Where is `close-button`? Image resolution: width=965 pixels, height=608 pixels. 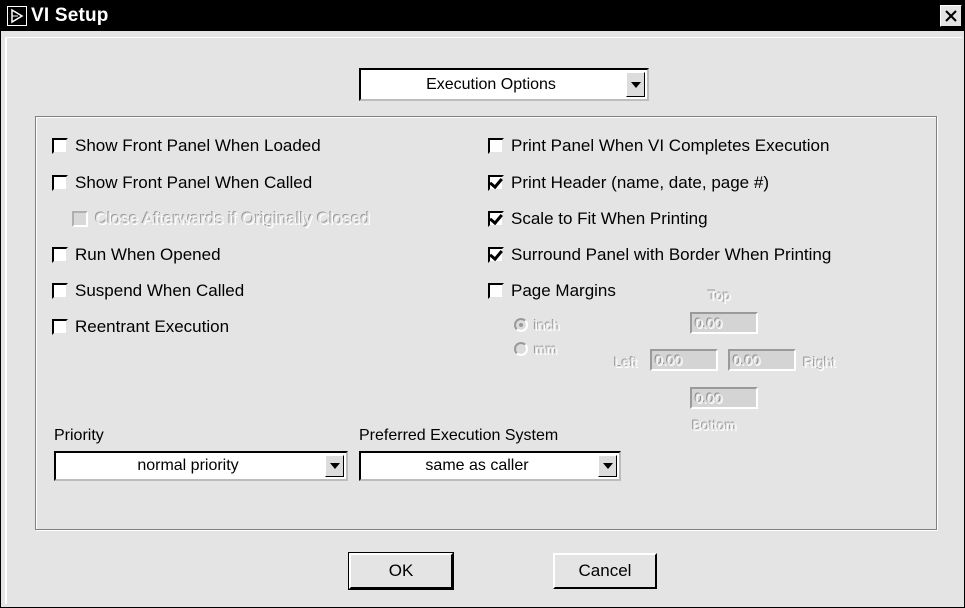 close-button is located at coordinates (951, 16).